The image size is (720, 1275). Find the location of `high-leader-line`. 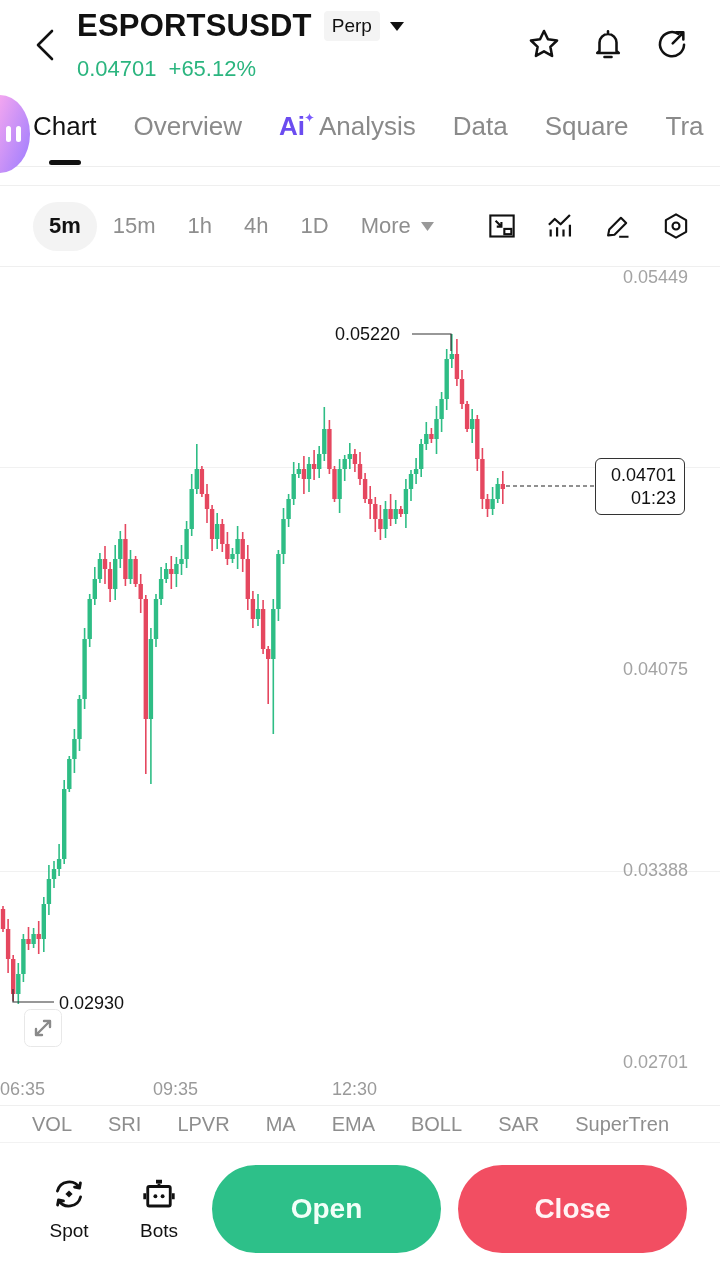

high-leader-line is located at coordinates (431, 342).